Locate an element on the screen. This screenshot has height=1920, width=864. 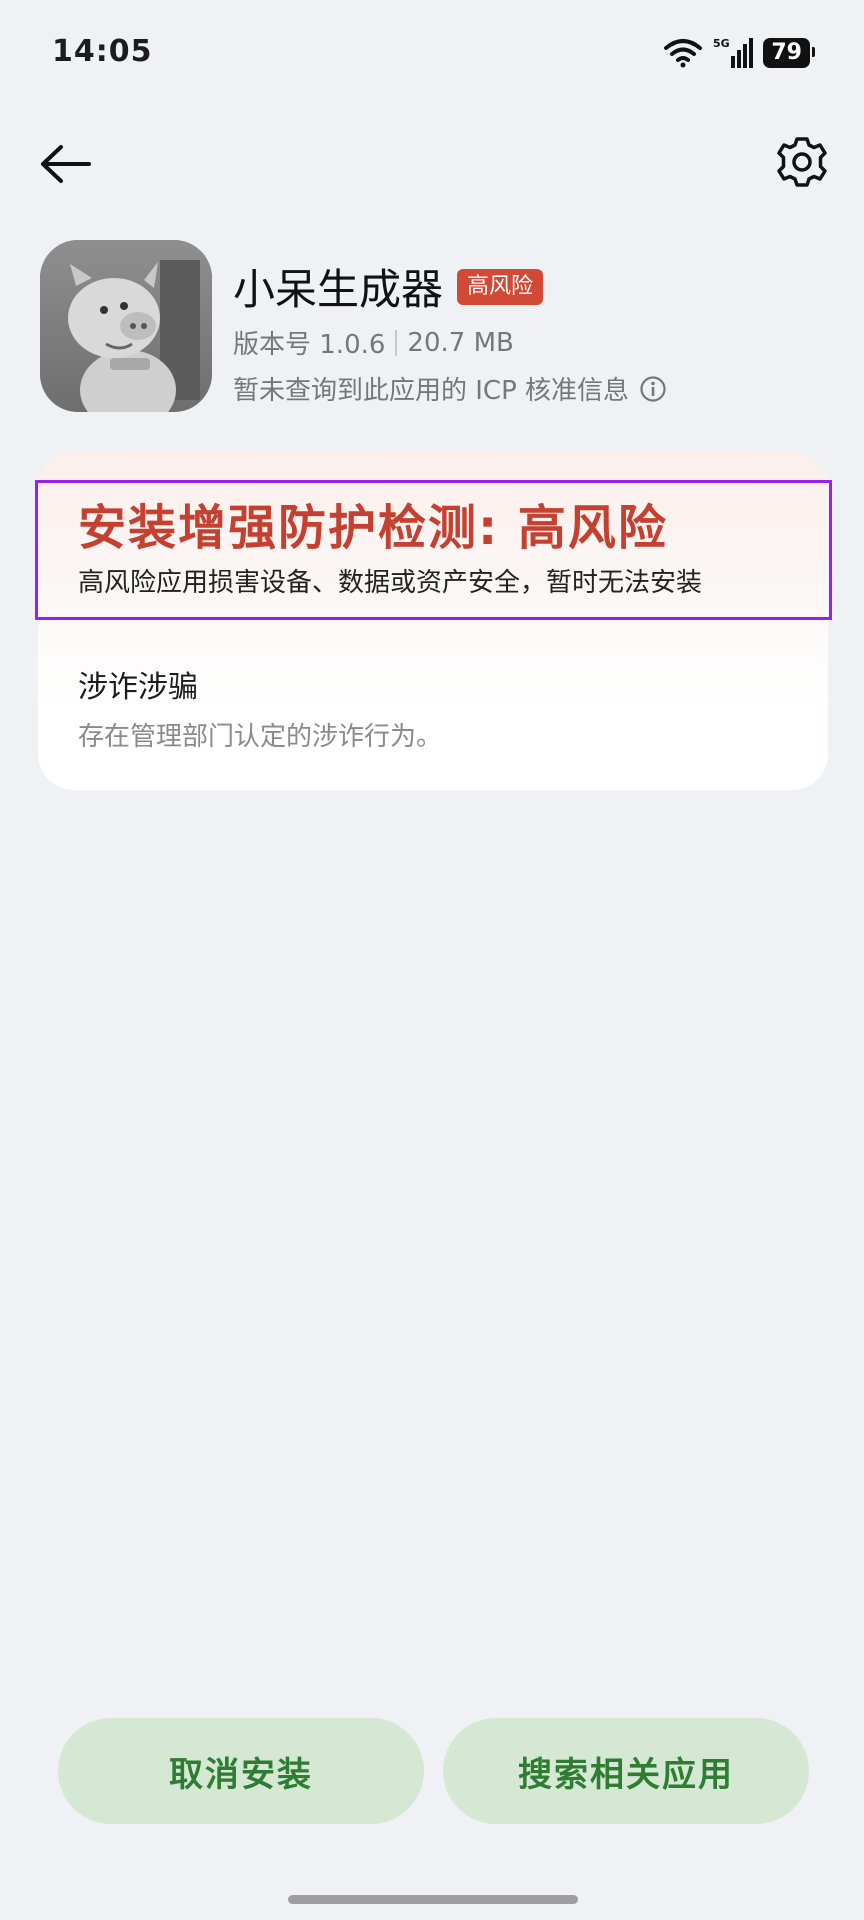
battery-level: 79 is located at coordinates (786, 52).